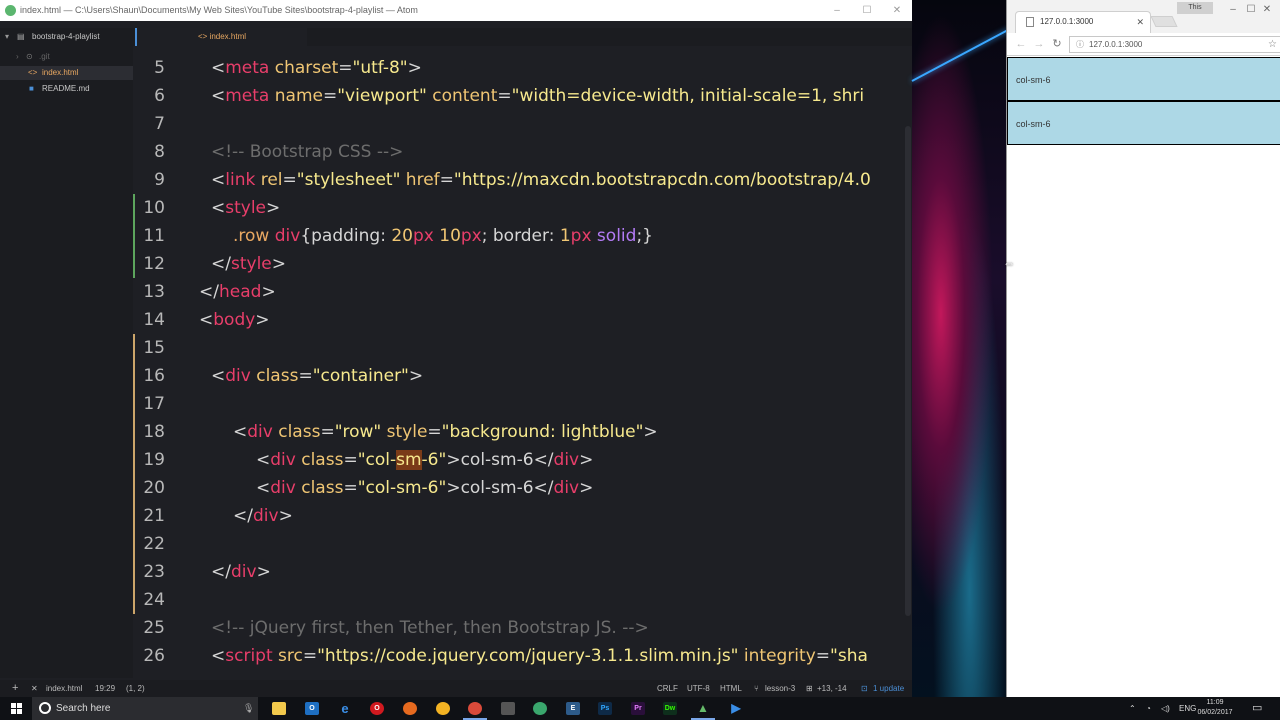 This screenshot has height=720, width=1280. Describe the element at coordinates (105, 688) in the screenshot. I see `status-cursor: 19:29` at that location.